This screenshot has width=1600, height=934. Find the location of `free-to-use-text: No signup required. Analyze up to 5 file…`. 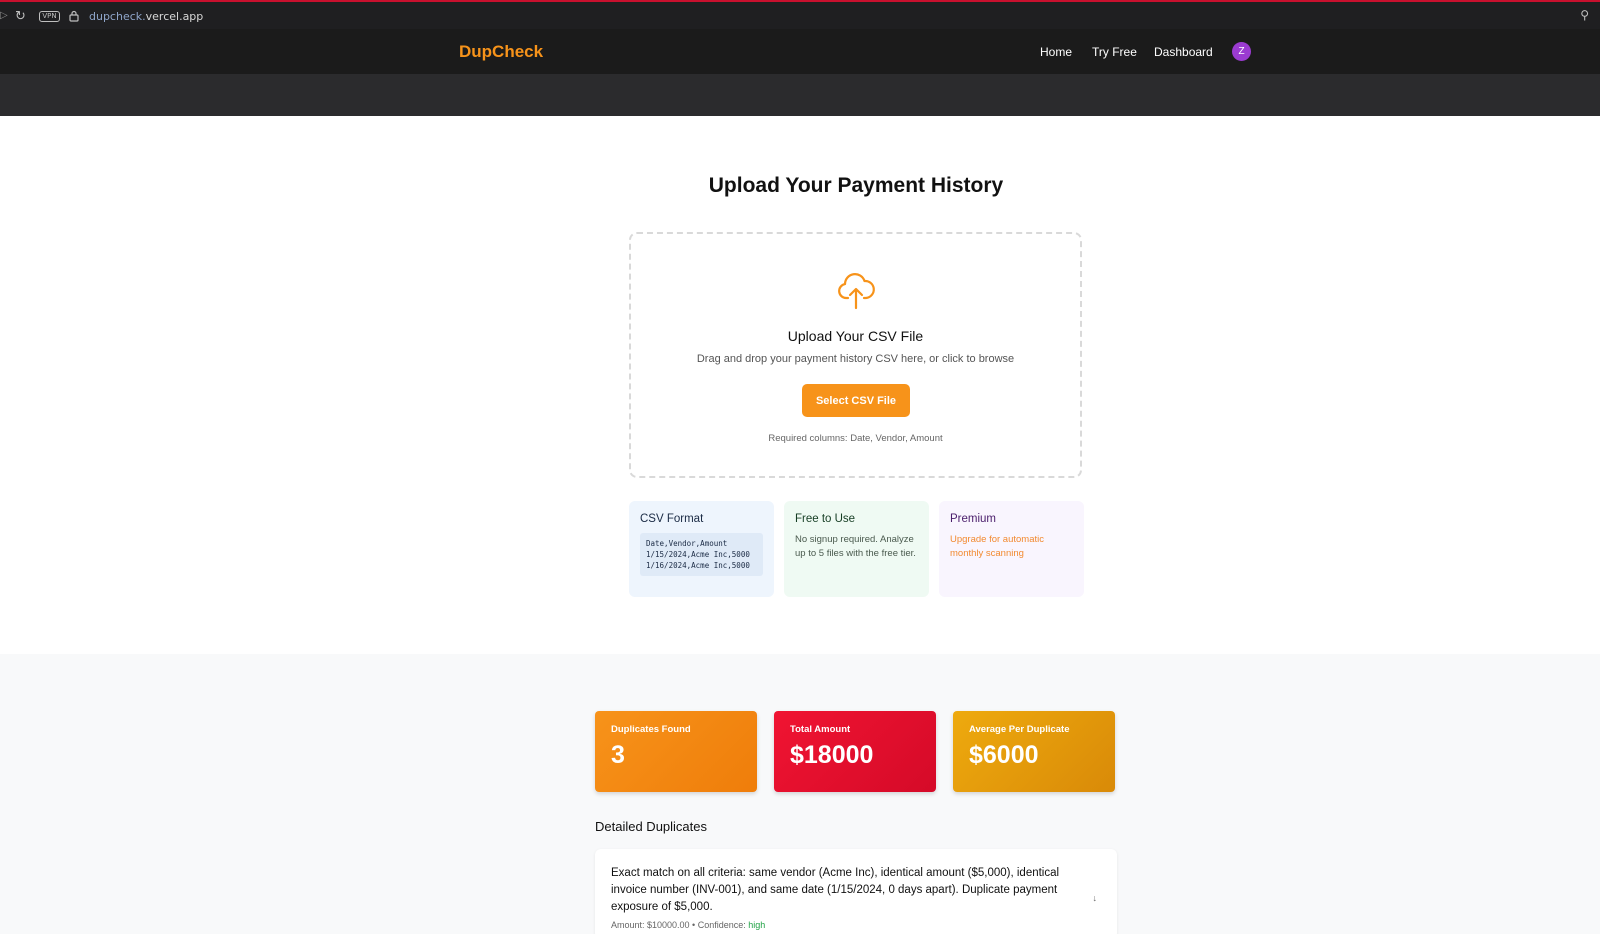

free-to-use-text: No signup required. Analyze up to 5 file… is located at coordinates (855, 546).